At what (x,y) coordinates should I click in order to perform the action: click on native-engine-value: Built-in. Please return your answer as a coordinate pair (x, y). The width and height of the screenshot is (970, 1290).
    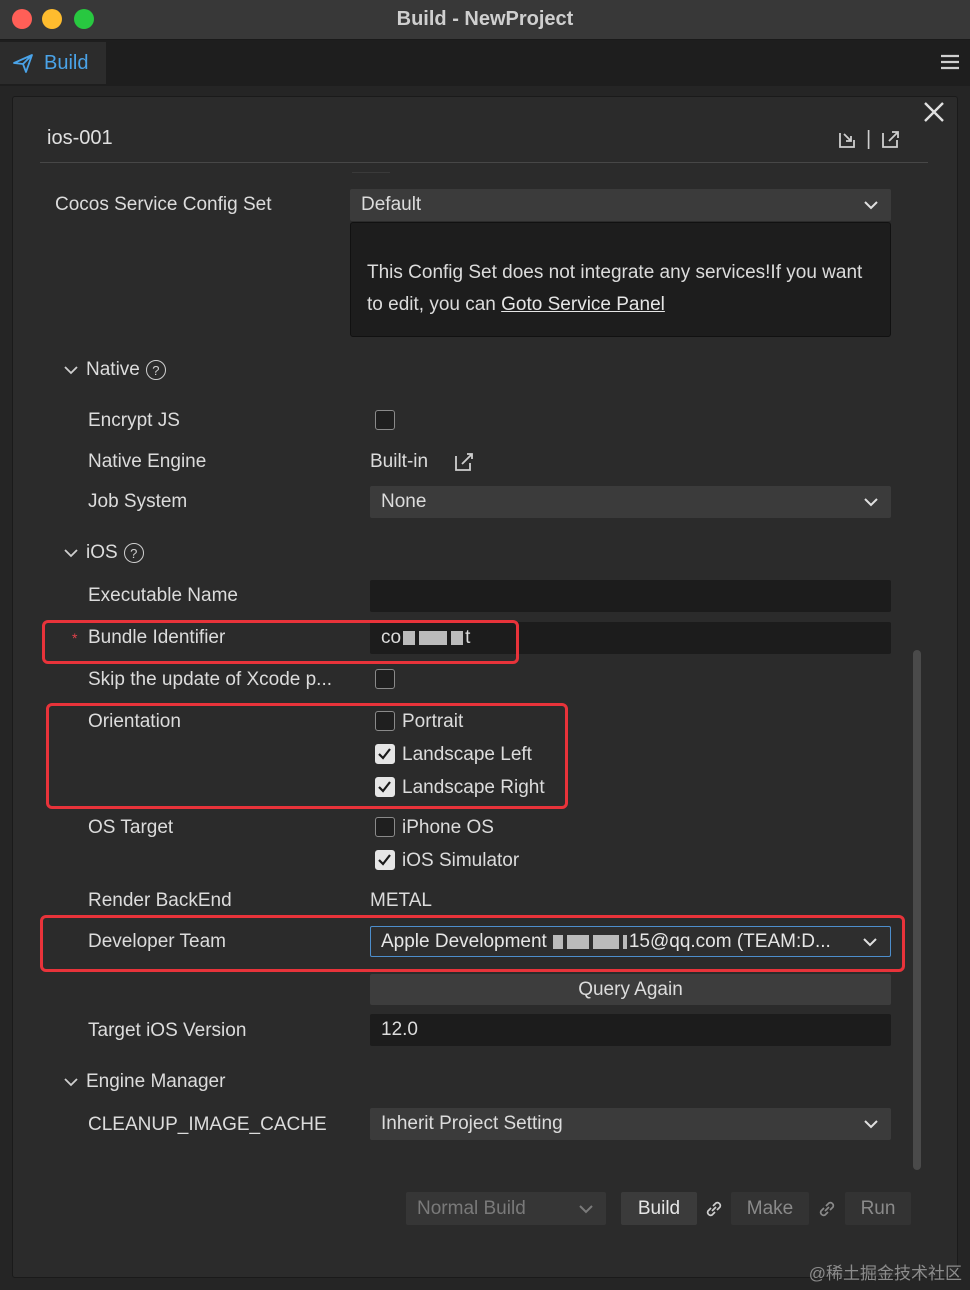
    Looking at the image, I should click on (399, 461).